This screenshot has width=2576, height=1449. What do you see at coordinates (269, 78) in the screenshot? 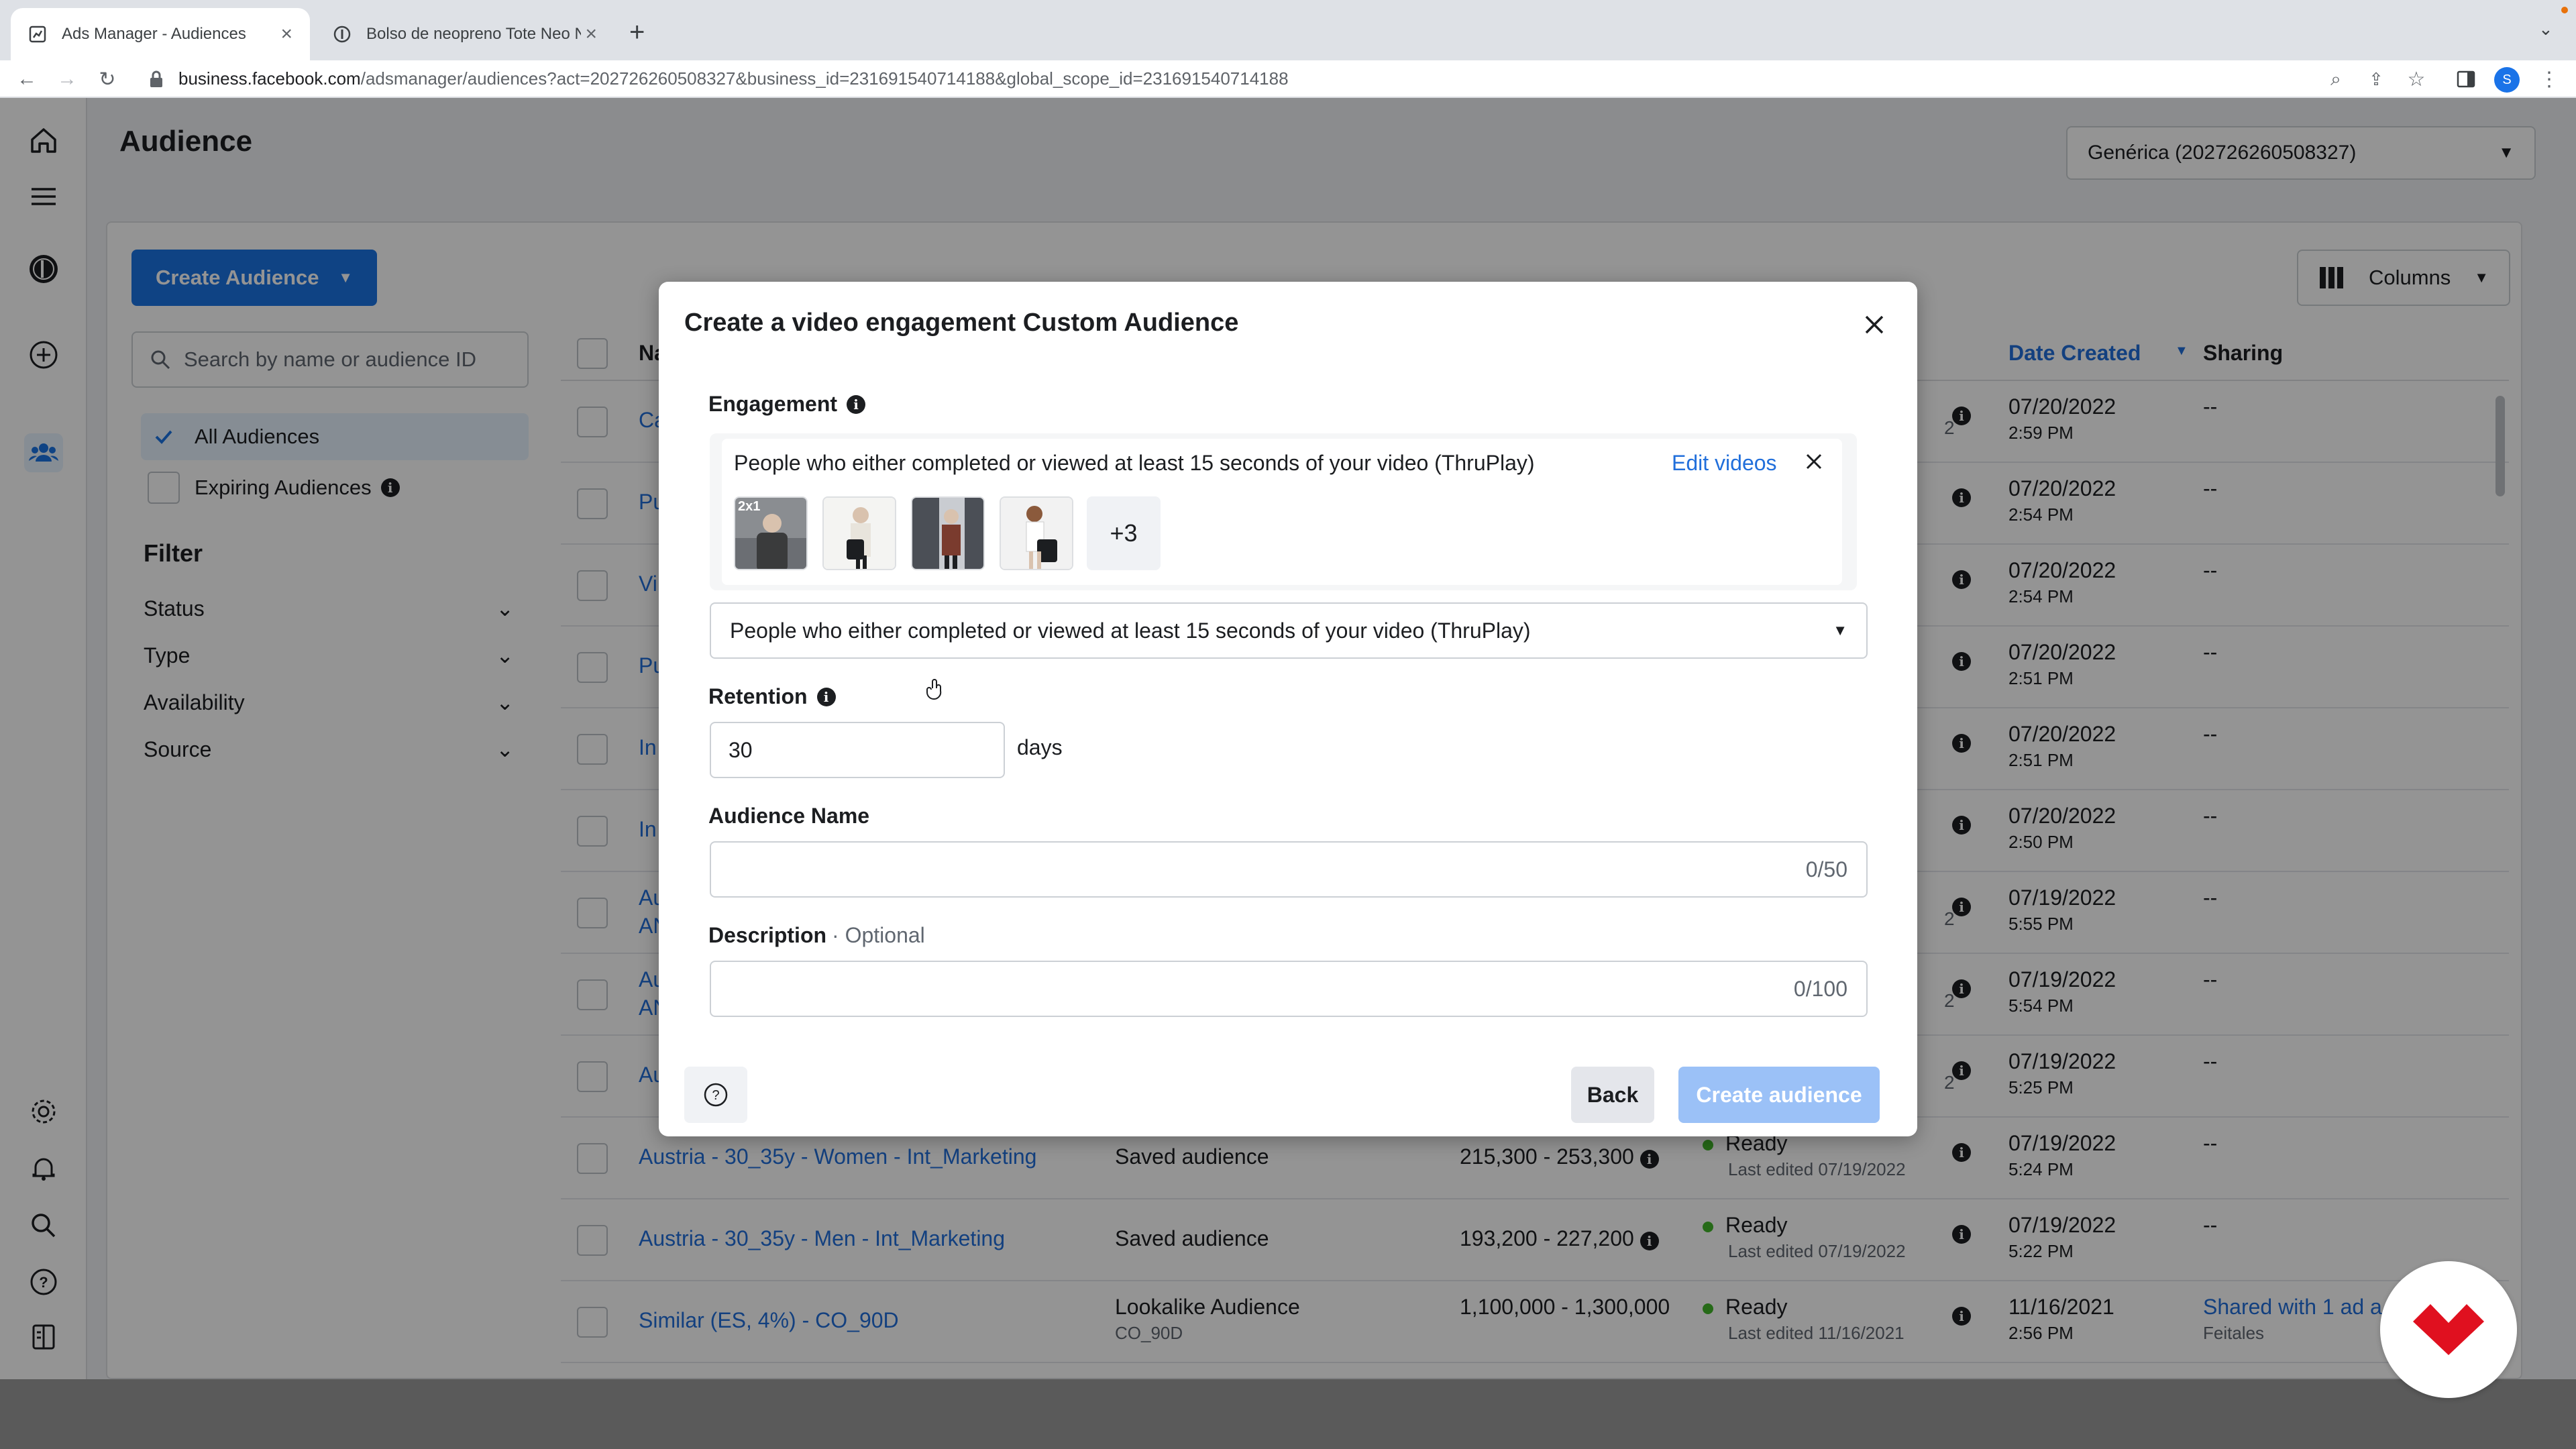
I see `url-domain: business.facebook.com` at bounding box center [269, 78].